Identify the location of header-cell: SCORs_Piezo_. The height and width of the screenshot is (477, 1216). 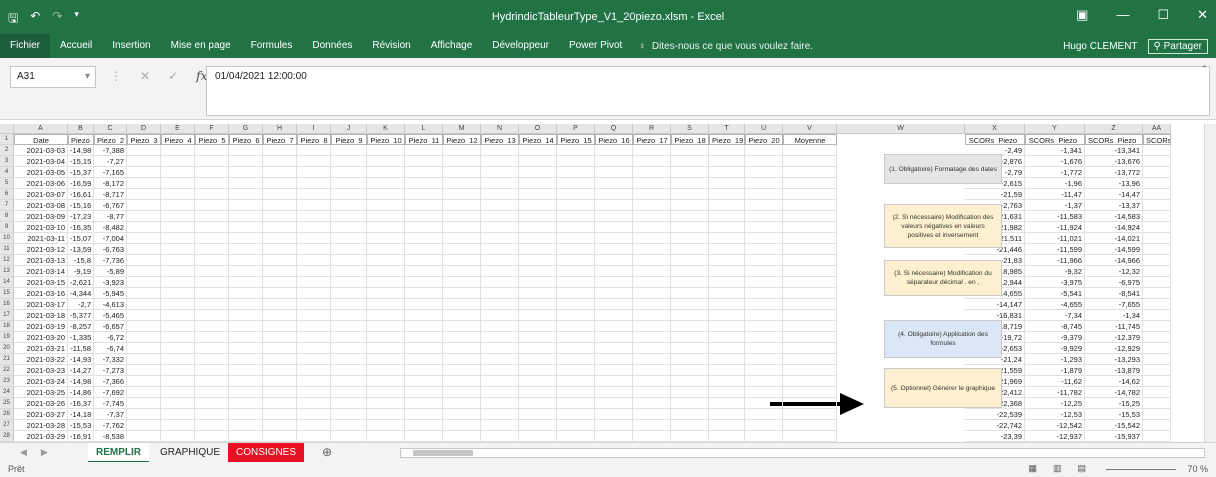
(995, 139).